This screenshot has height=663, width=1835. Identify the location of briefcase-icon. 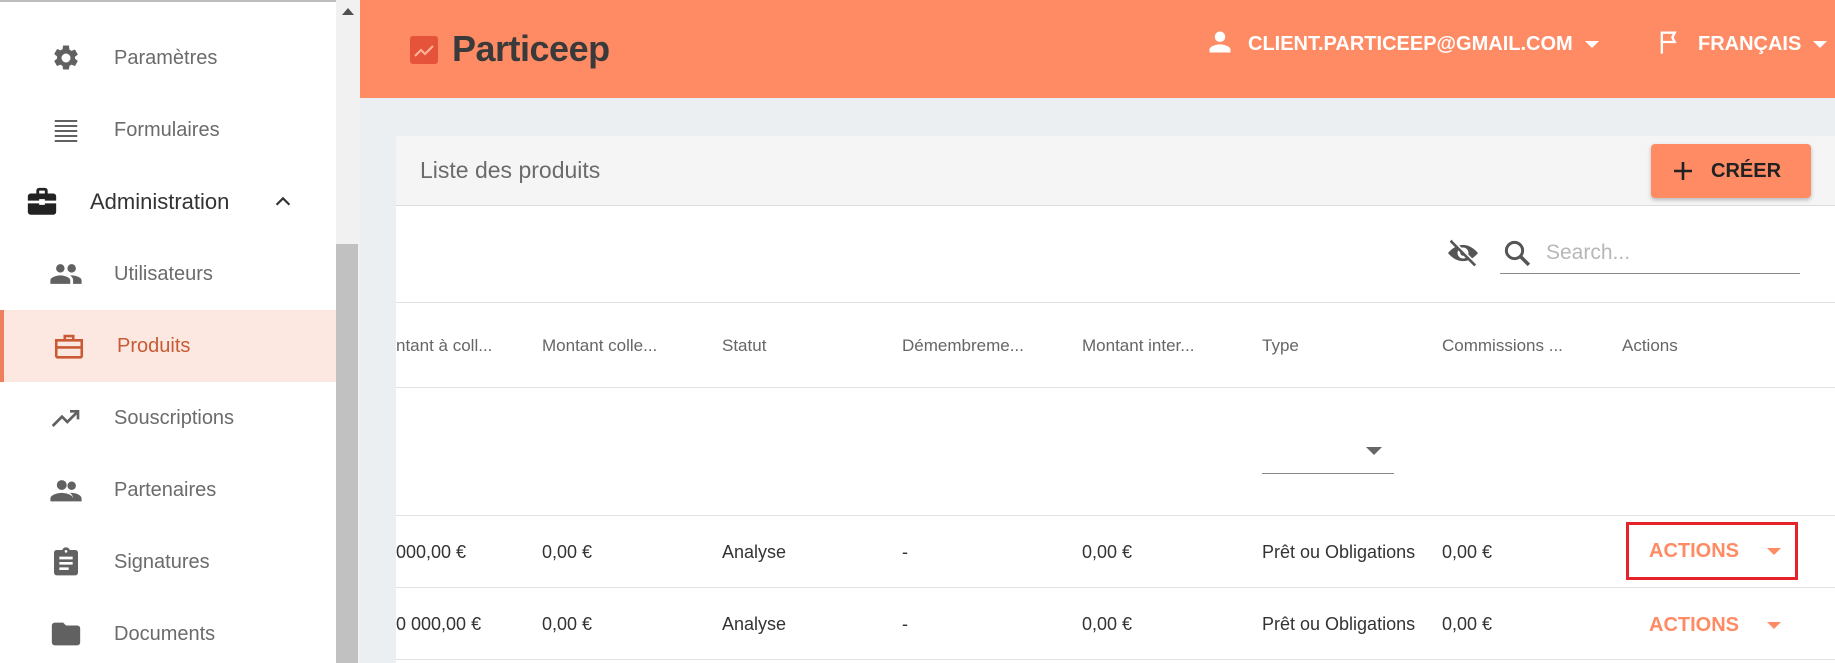
(42, 202).